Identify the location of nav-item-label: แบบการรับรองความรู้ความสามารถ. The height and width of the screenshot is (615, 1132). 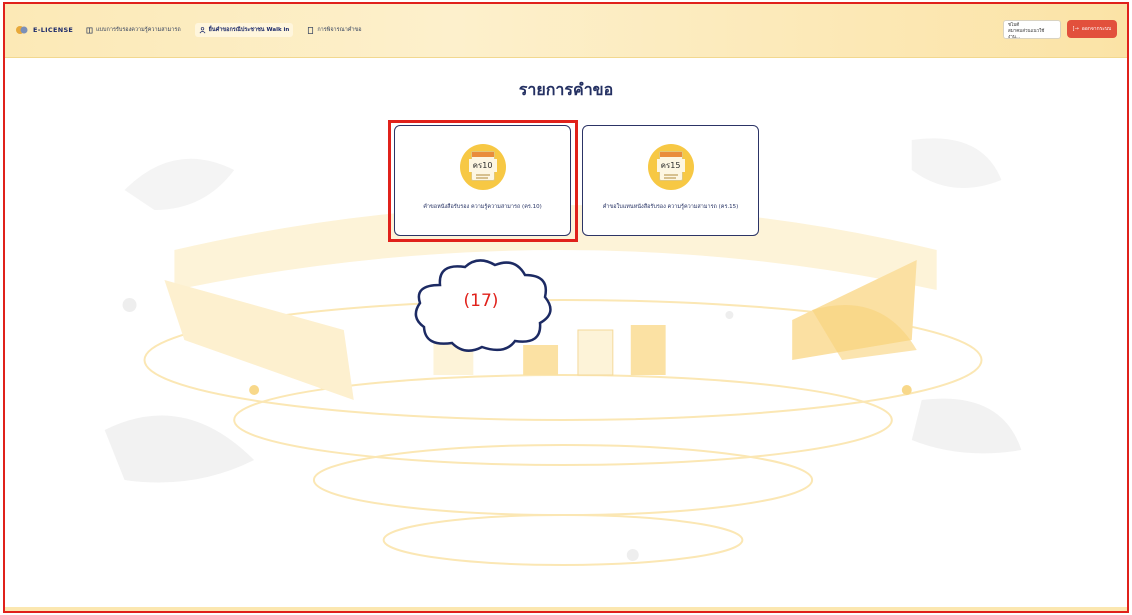
(138, 30).